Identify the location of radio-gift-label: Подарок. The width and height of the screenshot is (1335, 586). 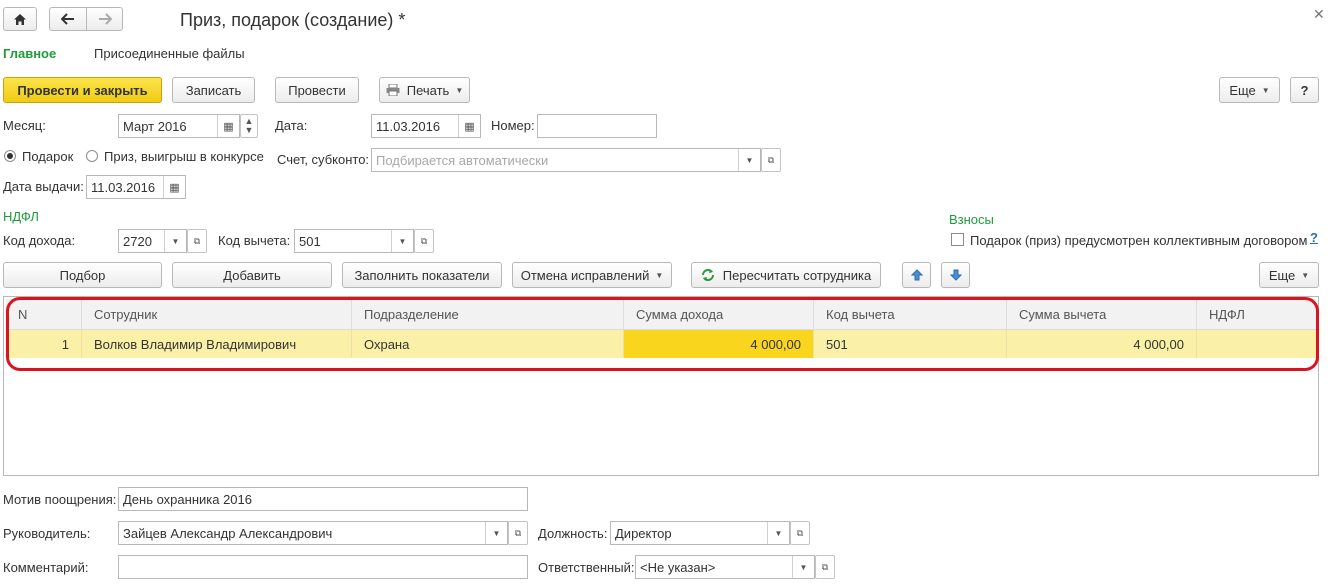
(48, 156).